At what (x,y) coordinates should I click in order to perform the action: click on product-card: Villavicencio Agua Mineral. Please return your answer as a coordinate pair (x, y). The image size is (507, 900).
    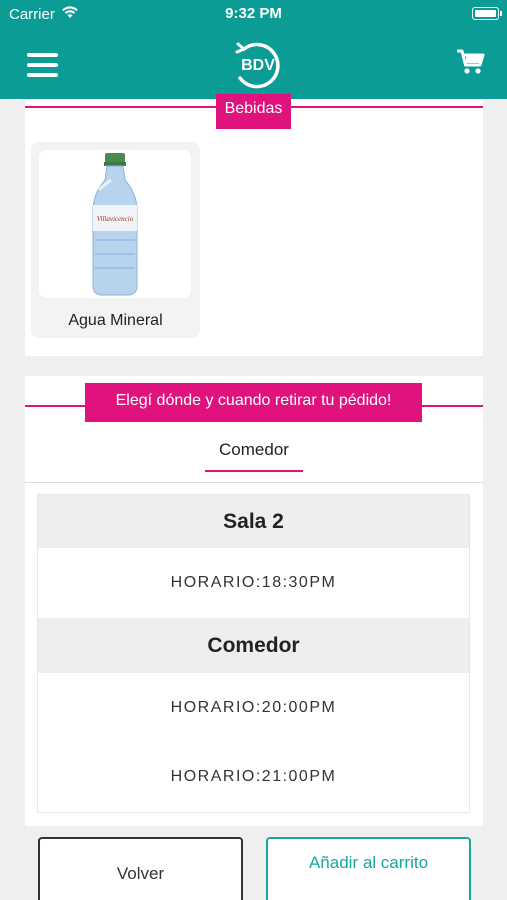
    Looking at the image, I should click on (115, 240).